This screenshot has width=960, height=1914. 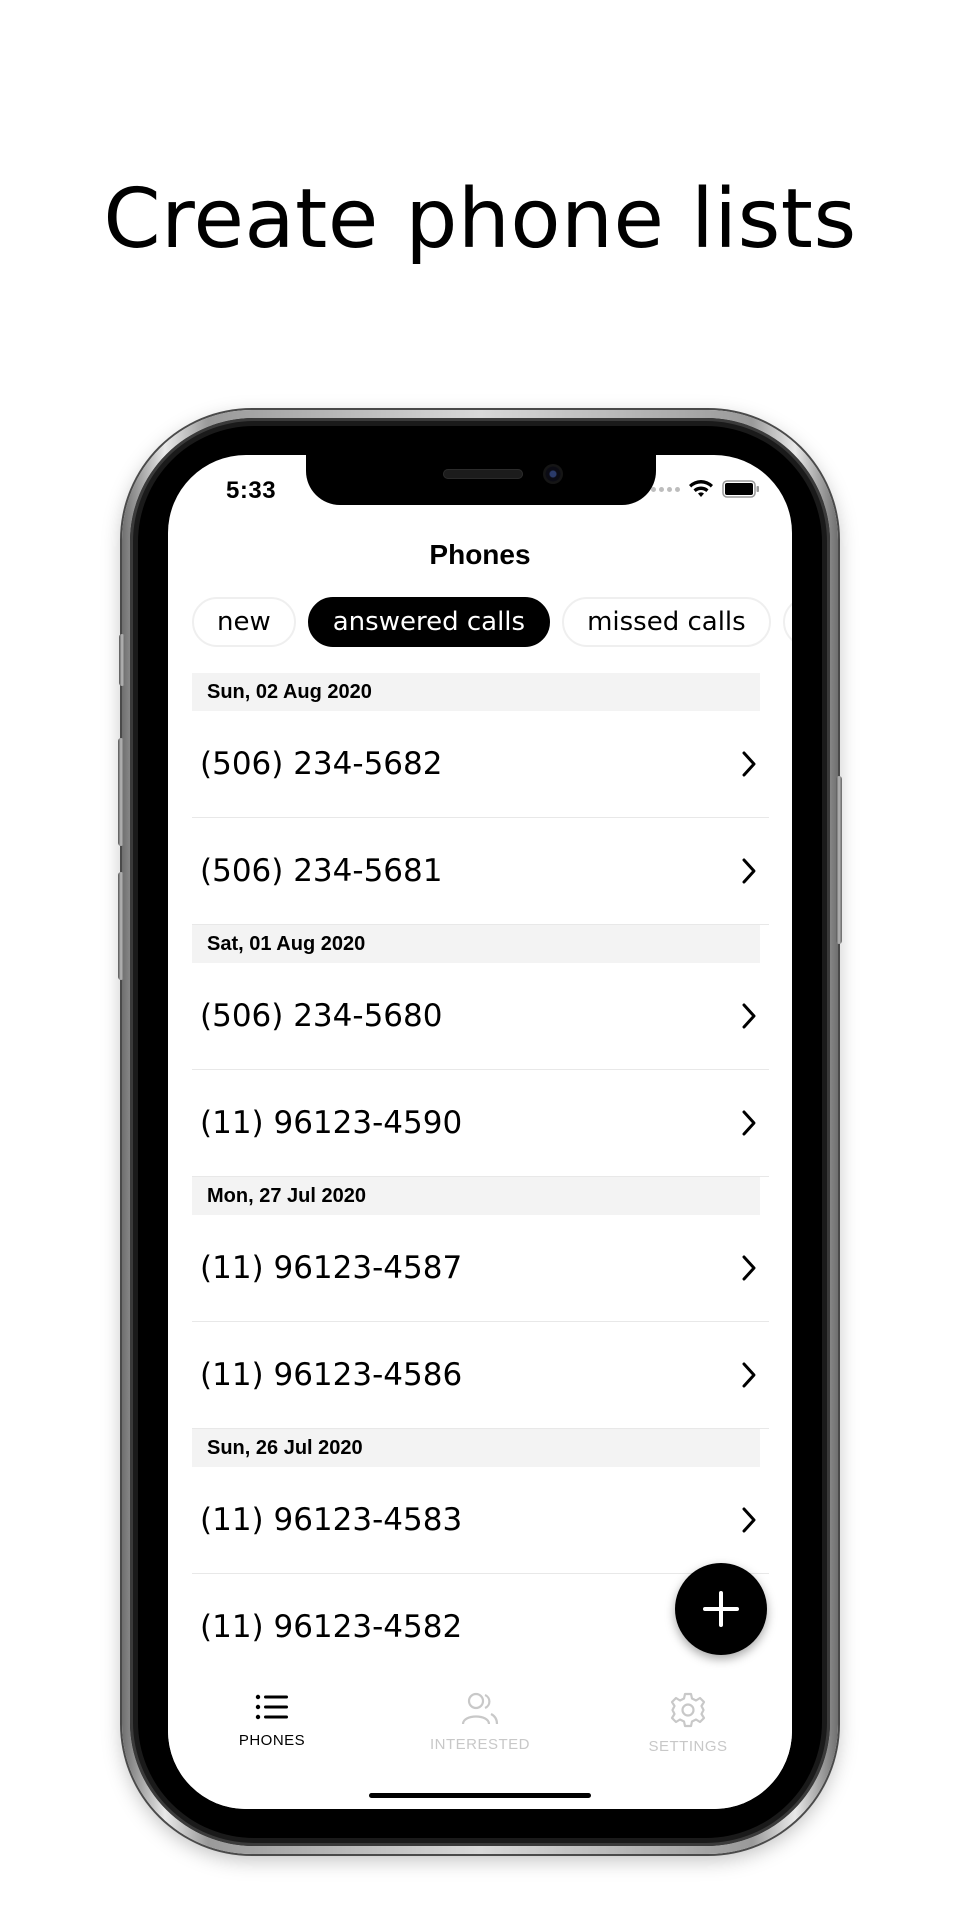 I want to click on volume-up-button, so click(x=121, y=792).